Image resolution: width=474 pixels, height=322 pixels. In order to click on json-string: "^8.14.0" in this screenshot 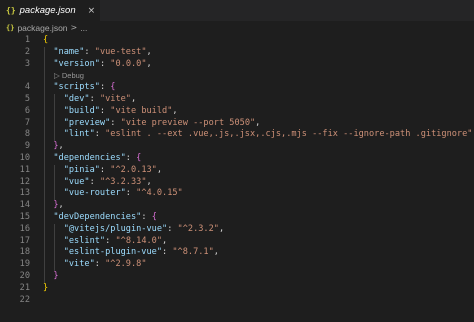, I will do `click(139, 240)`.